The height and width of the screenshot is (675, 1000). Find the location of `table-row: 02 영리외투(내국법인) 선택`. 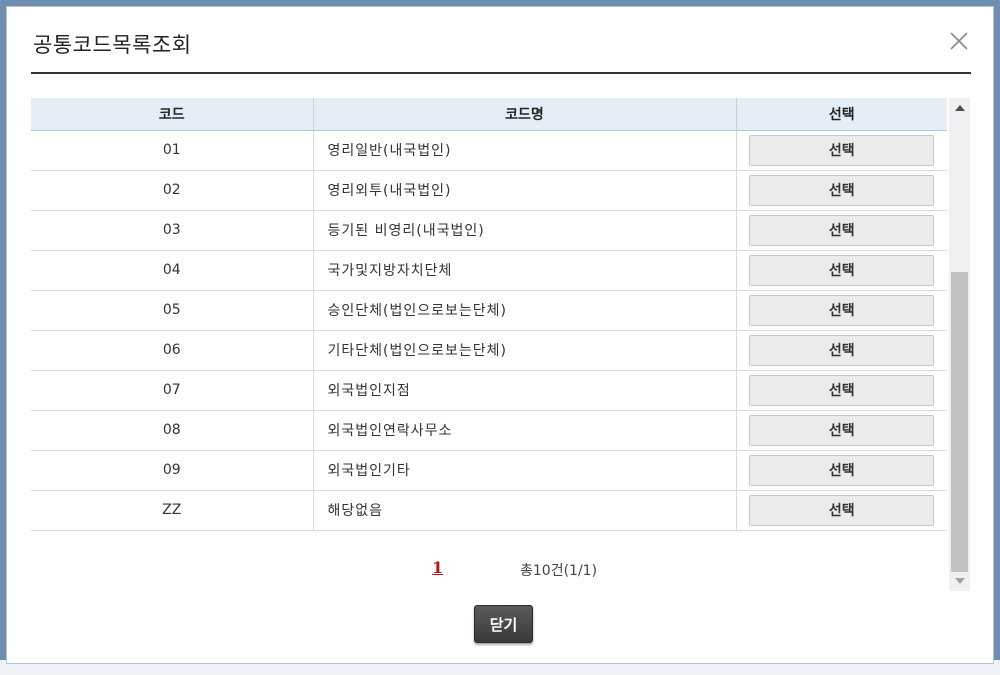

table-row: 02 영리외투(내국법인) 선택 is located at coordinates (489, 190).